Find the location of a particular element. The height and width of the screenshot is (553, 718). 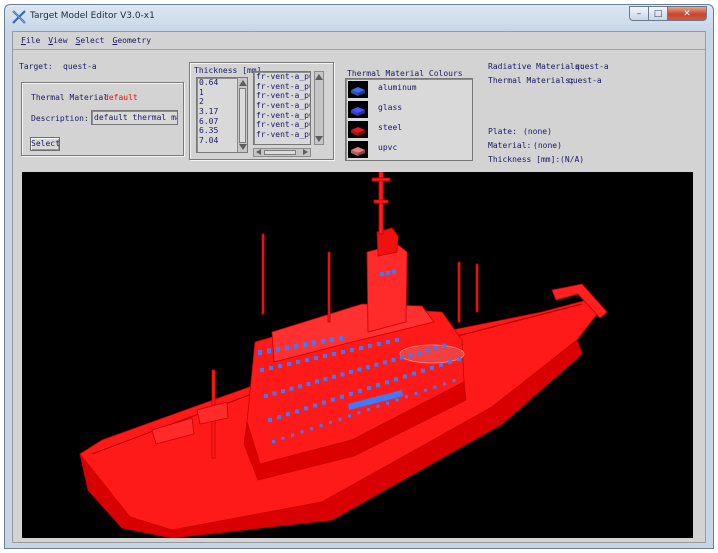

minimize-button: – is located at coordinates (639, 13).